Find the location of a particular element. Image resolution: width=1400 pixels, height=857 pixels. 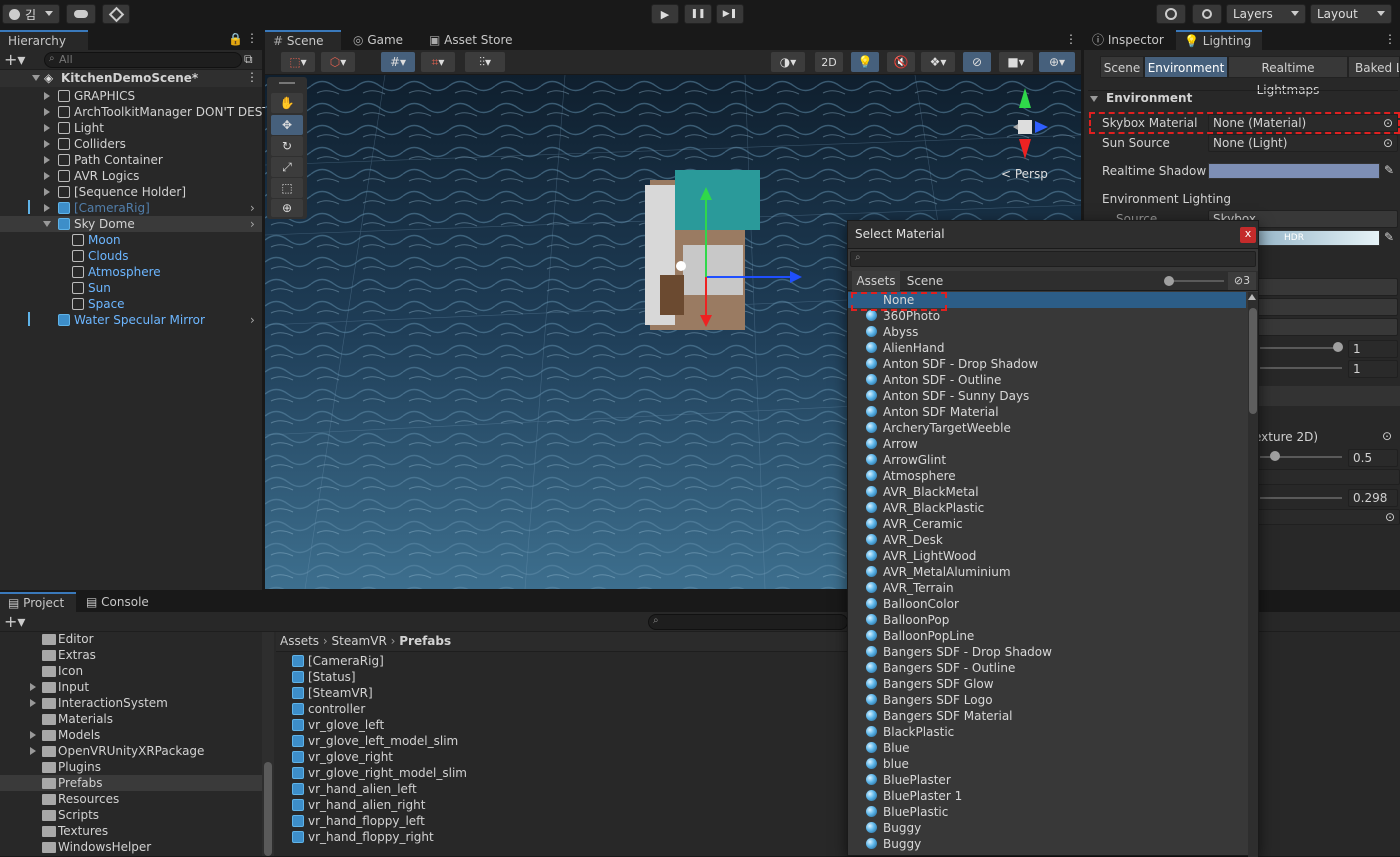

transform-tool: ⊕ is located at coordinates (287, 208).